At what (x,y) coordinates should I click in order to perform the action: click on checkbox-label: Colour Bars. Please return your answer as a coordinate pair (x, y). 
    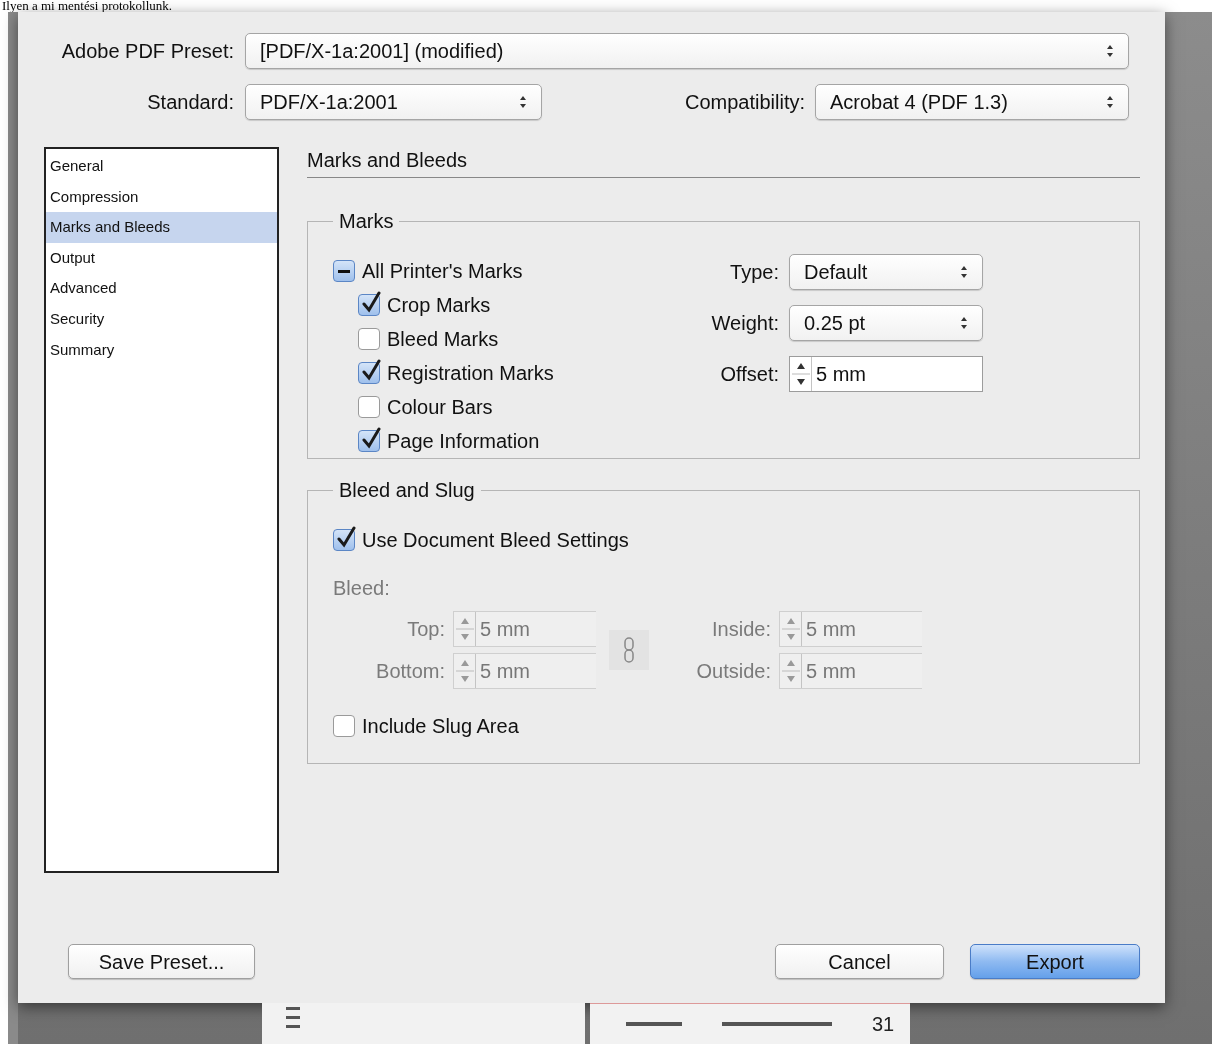
    Looking at the image, I should click on (440, 407).